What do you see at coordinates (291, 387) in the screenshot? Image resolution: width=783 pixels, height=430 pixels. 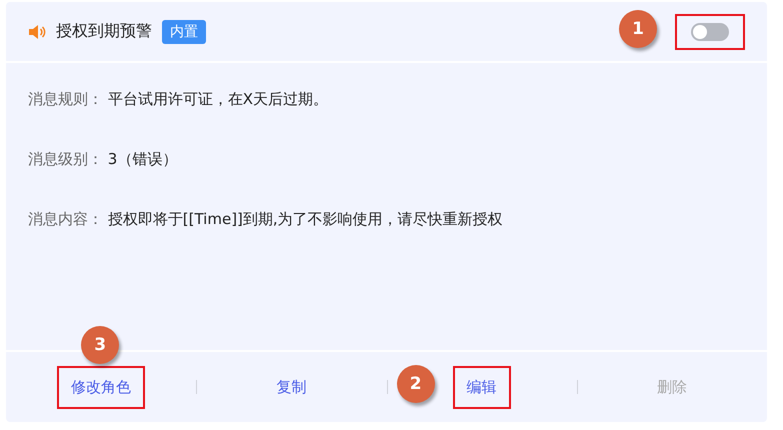 I see `action-link: 复制` at bounding box center [291, 387].